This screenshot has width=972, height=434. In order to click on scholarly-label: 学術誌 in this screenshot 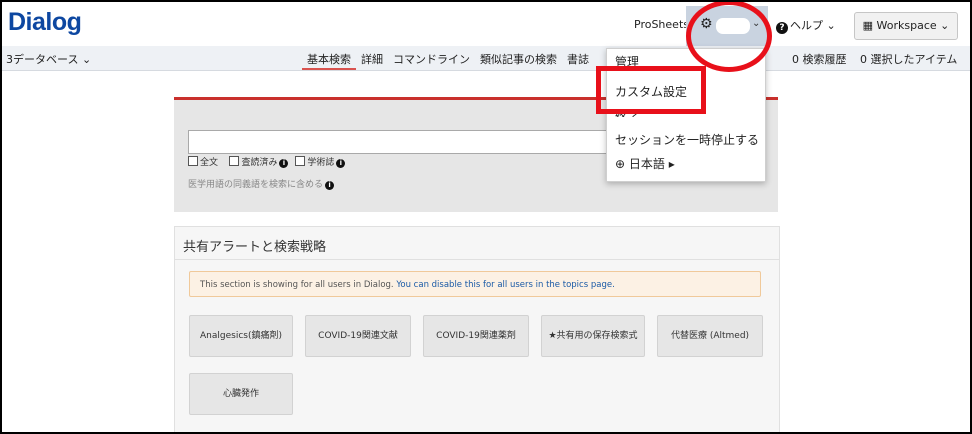, I will do `click(321, 163)`.